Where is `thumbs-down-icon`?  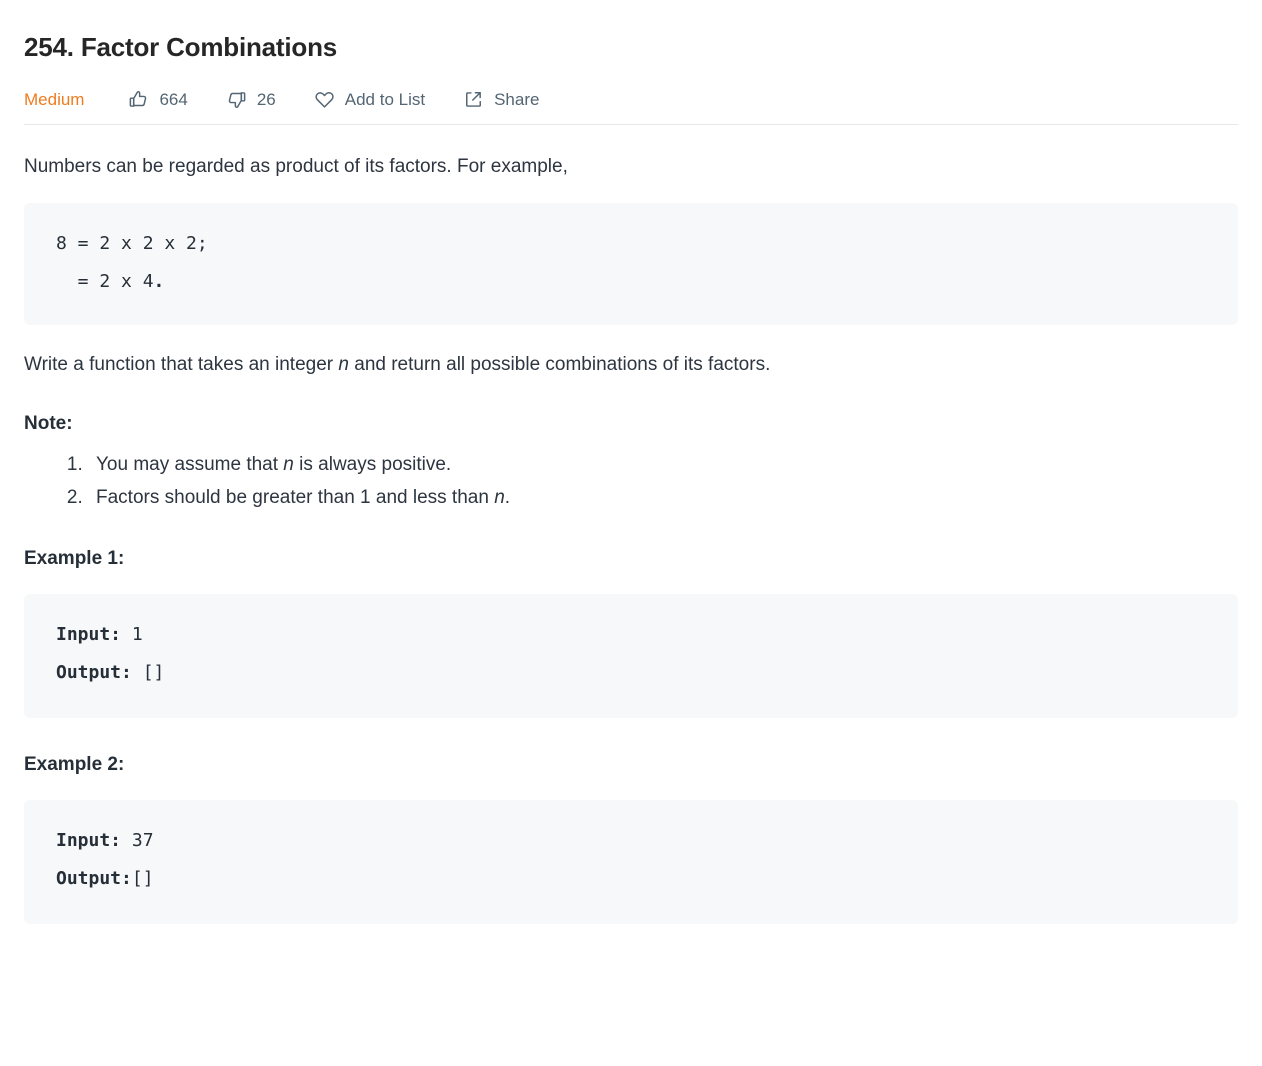
thumbs-down-icon is located at coordinates (236, 99).